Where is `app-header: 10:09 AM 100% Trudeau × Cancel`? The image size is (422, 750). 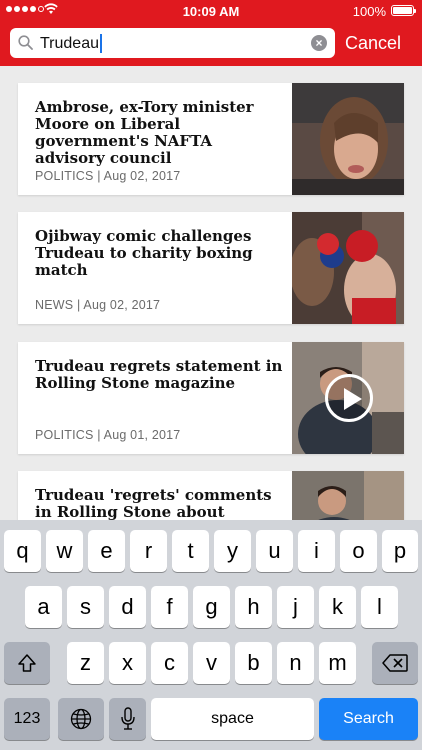
app-header: 10:09 AM 100% Trudeau × Cancel is located at coordinates (211, 33).